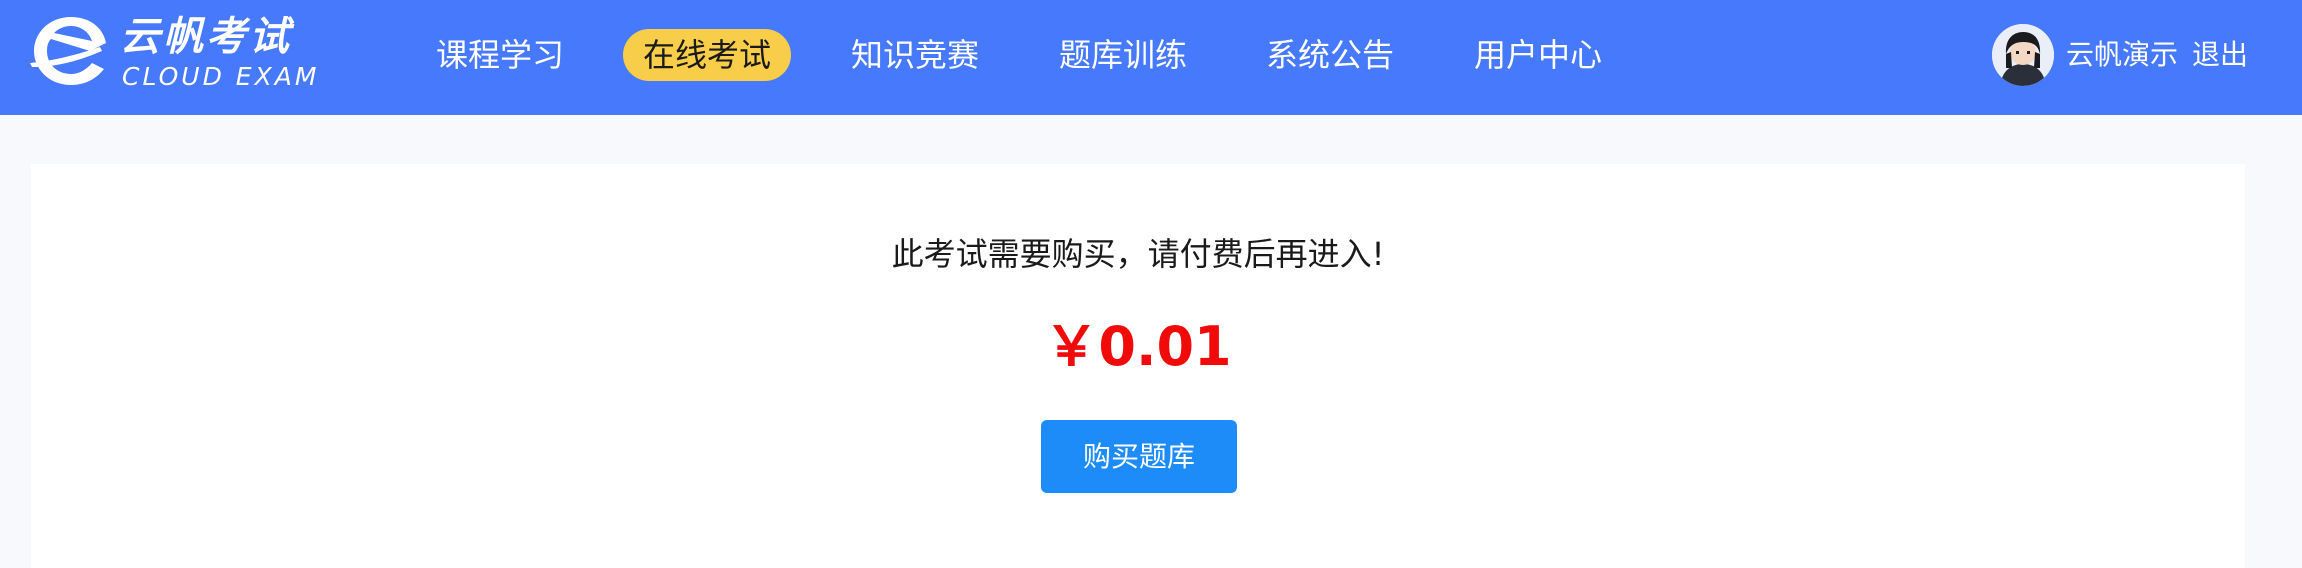 Image resolution: width=2302 pixels, height=568 pixels. I want to click on user-menu: 云帆演示 退出, so click(2122, 55).